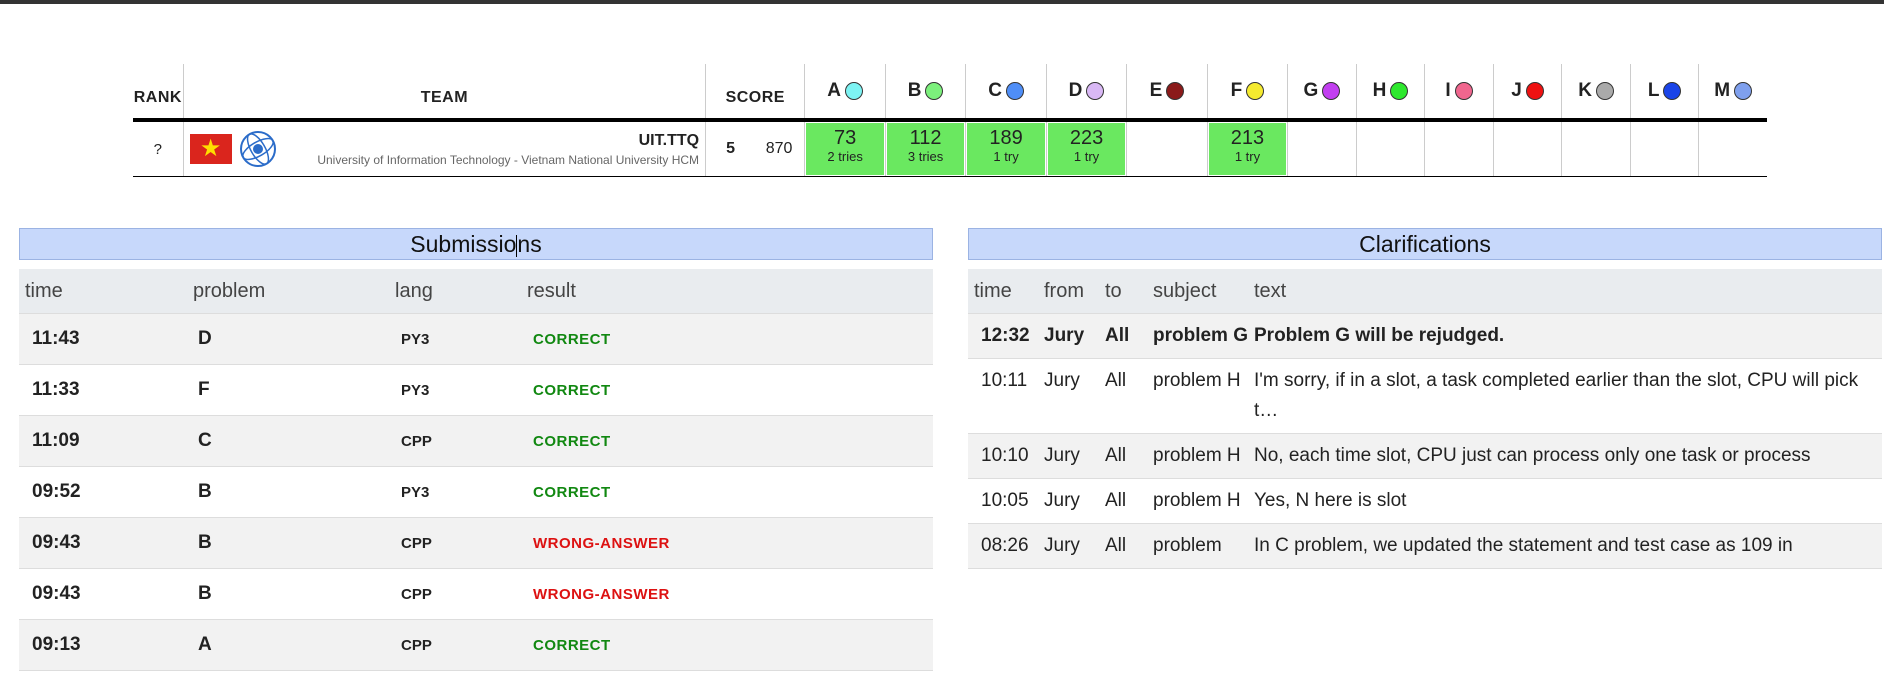 The image size is (1884, 676). I want to click on team-rank: ?, so click(157, 149).